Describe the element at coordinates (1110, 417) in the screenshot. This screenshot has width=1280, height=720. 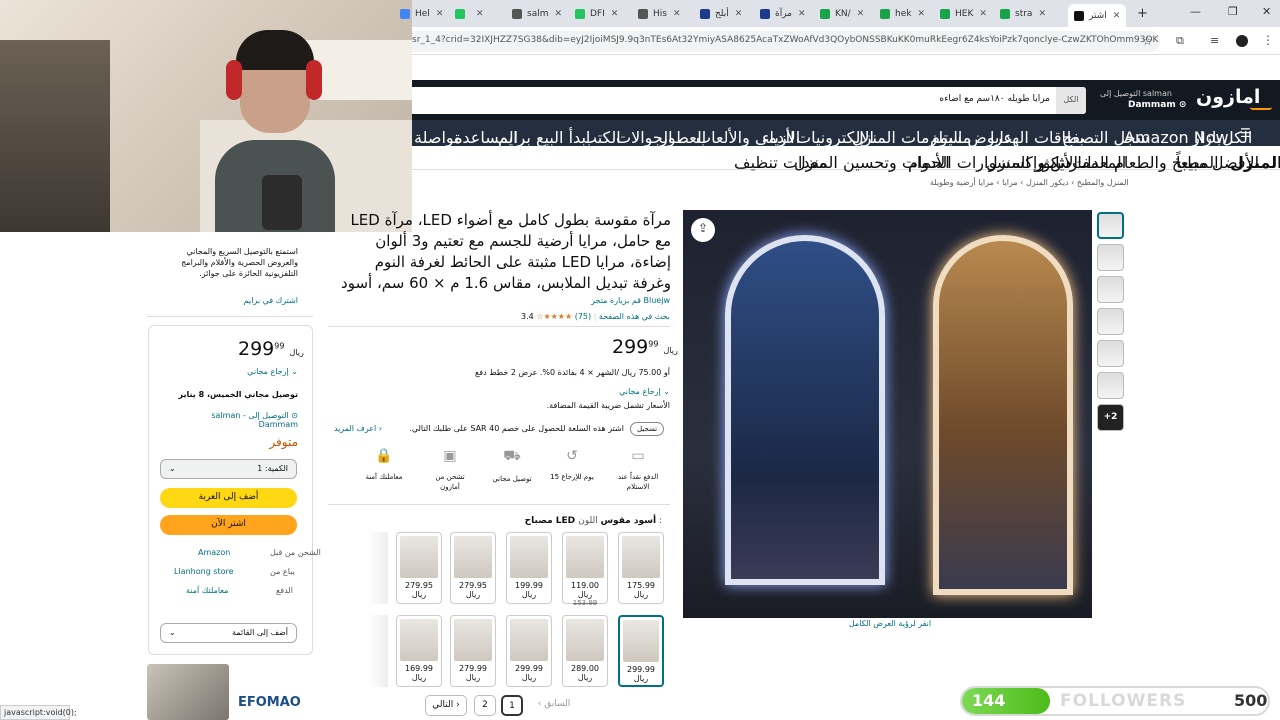
I see `more-thumbnails-button: +2` at that location.